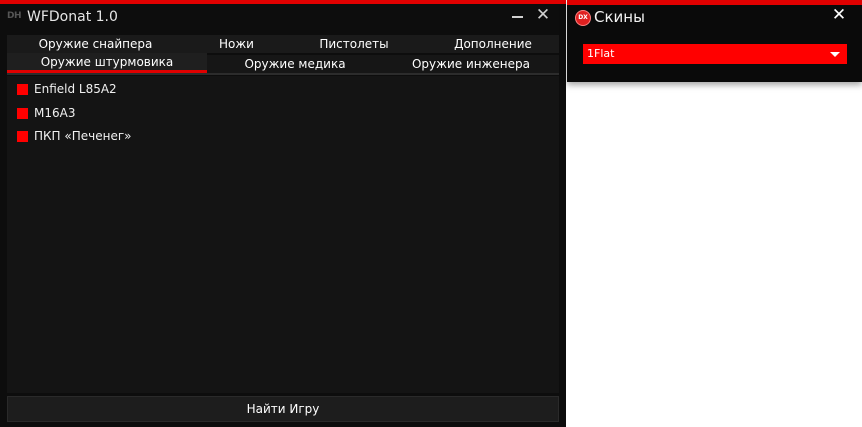 Image resolution: width=862 pixels, height=427 pixels. What do you see at coordinates (714, 41) in the screenshot?
I see `skins-window: DX Скины ✕ 1Flat` at bounding box center [714, 41].